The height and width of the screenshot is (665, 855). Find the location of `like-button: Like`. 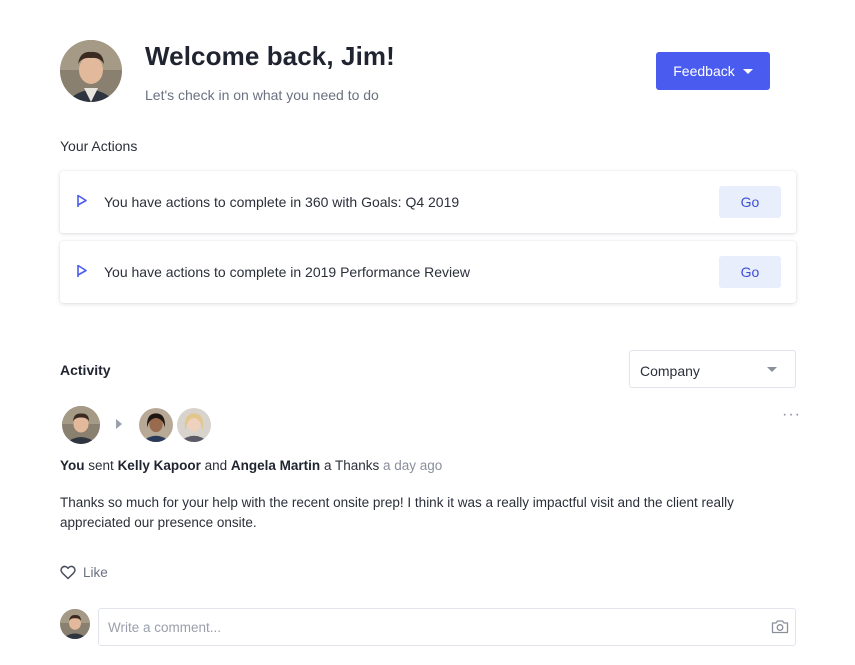

like-button: Like is located at coordinates (84, 572).